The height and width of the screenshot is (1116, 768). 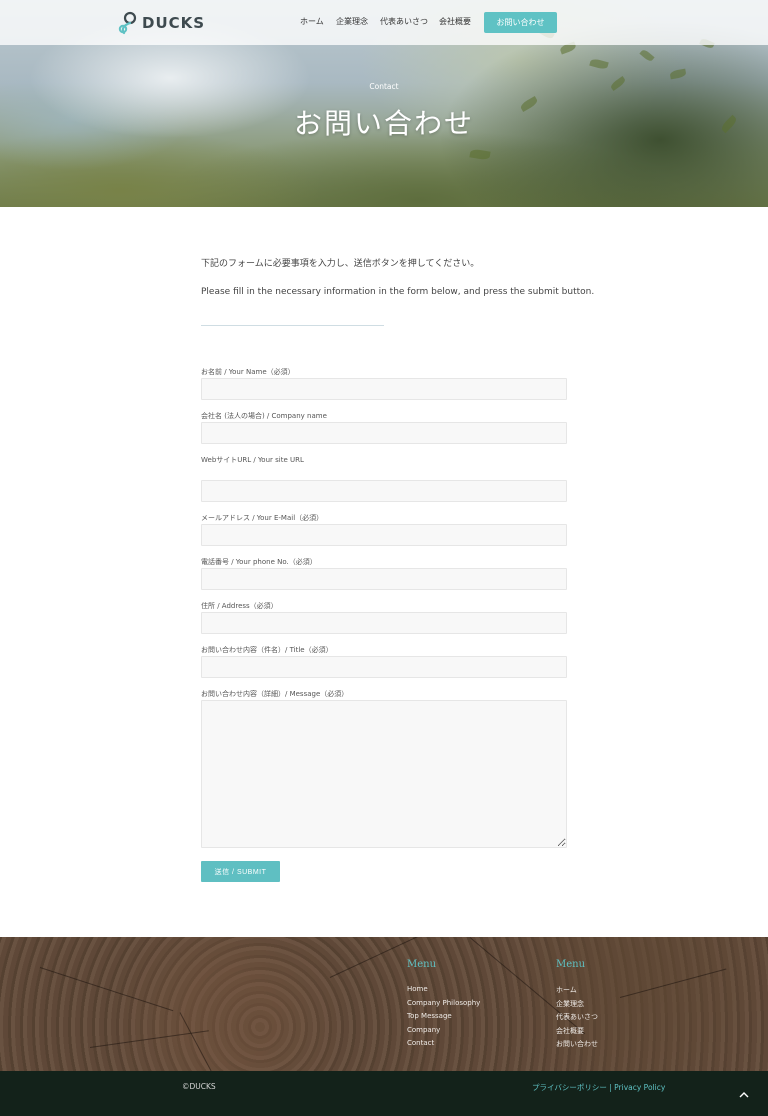 I want to click on brand-name: DUCKS, so click(x=174, y=23).